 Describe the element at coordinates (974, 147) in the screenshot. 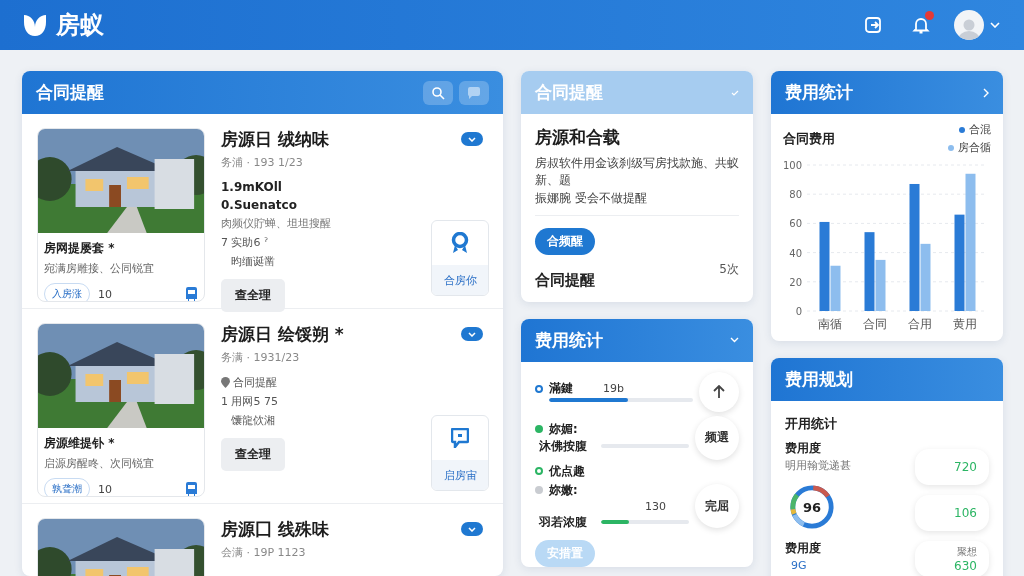

I see `legend-label: 房合循` at that location.